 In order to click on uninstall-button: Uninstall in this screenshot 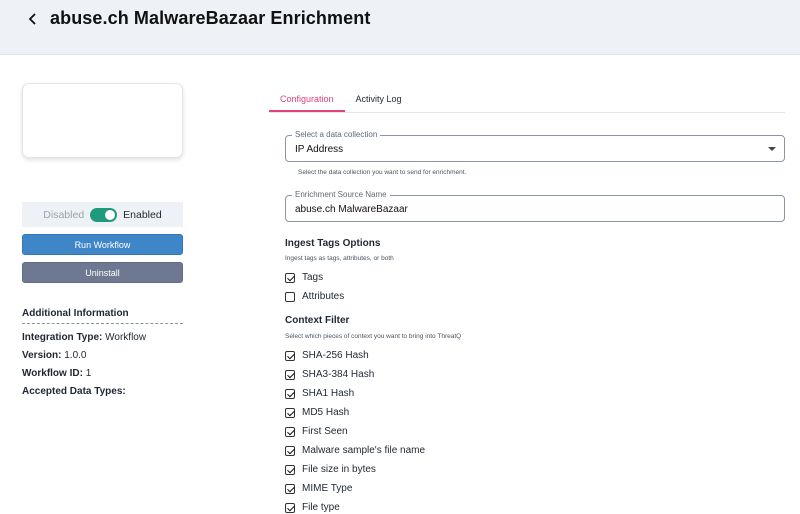, I will do `click(102, 272)`.